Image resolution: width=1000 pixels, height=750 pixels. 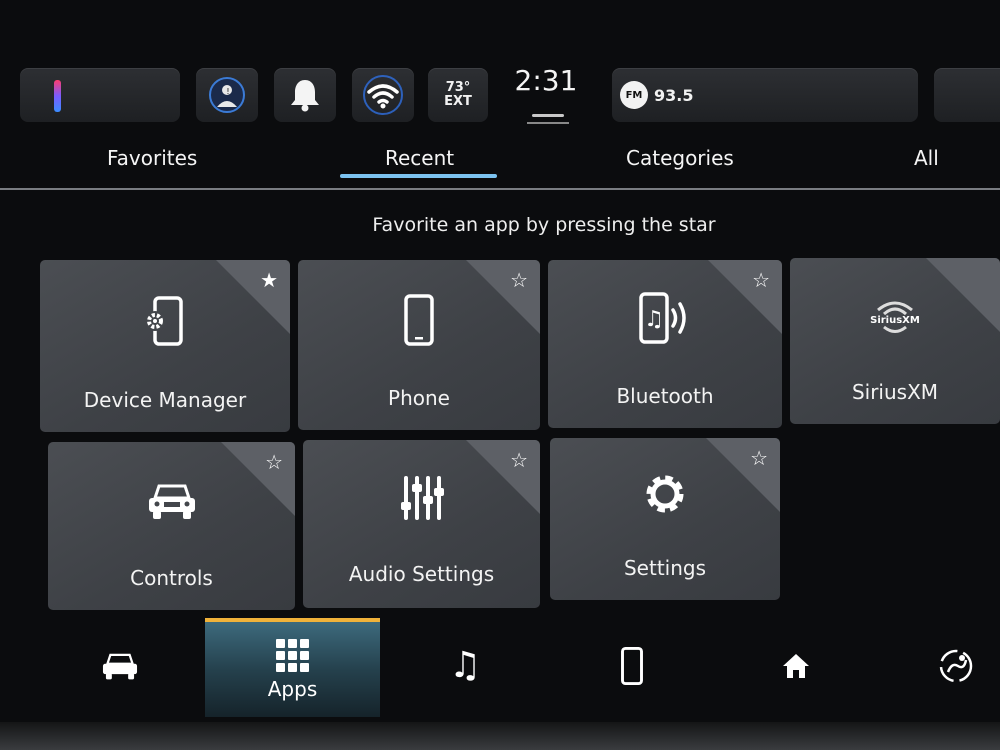 What do you see at coordinates (665, 519) in the screenshot?
I see `app-tile-settings: ☆ Settings` at bounding box center [665, 519].